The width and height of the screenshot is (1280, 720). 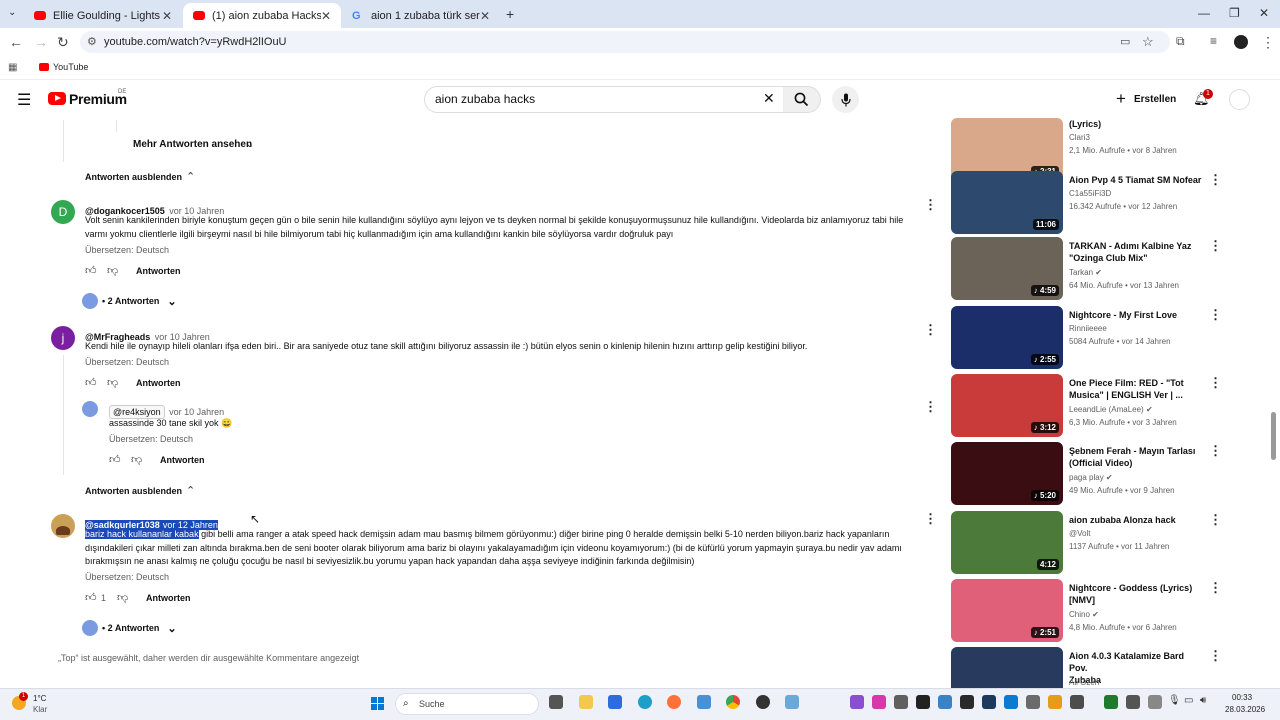 I want to click on video-channel: C1a55iFi3D, so click(x=1090, y=194).